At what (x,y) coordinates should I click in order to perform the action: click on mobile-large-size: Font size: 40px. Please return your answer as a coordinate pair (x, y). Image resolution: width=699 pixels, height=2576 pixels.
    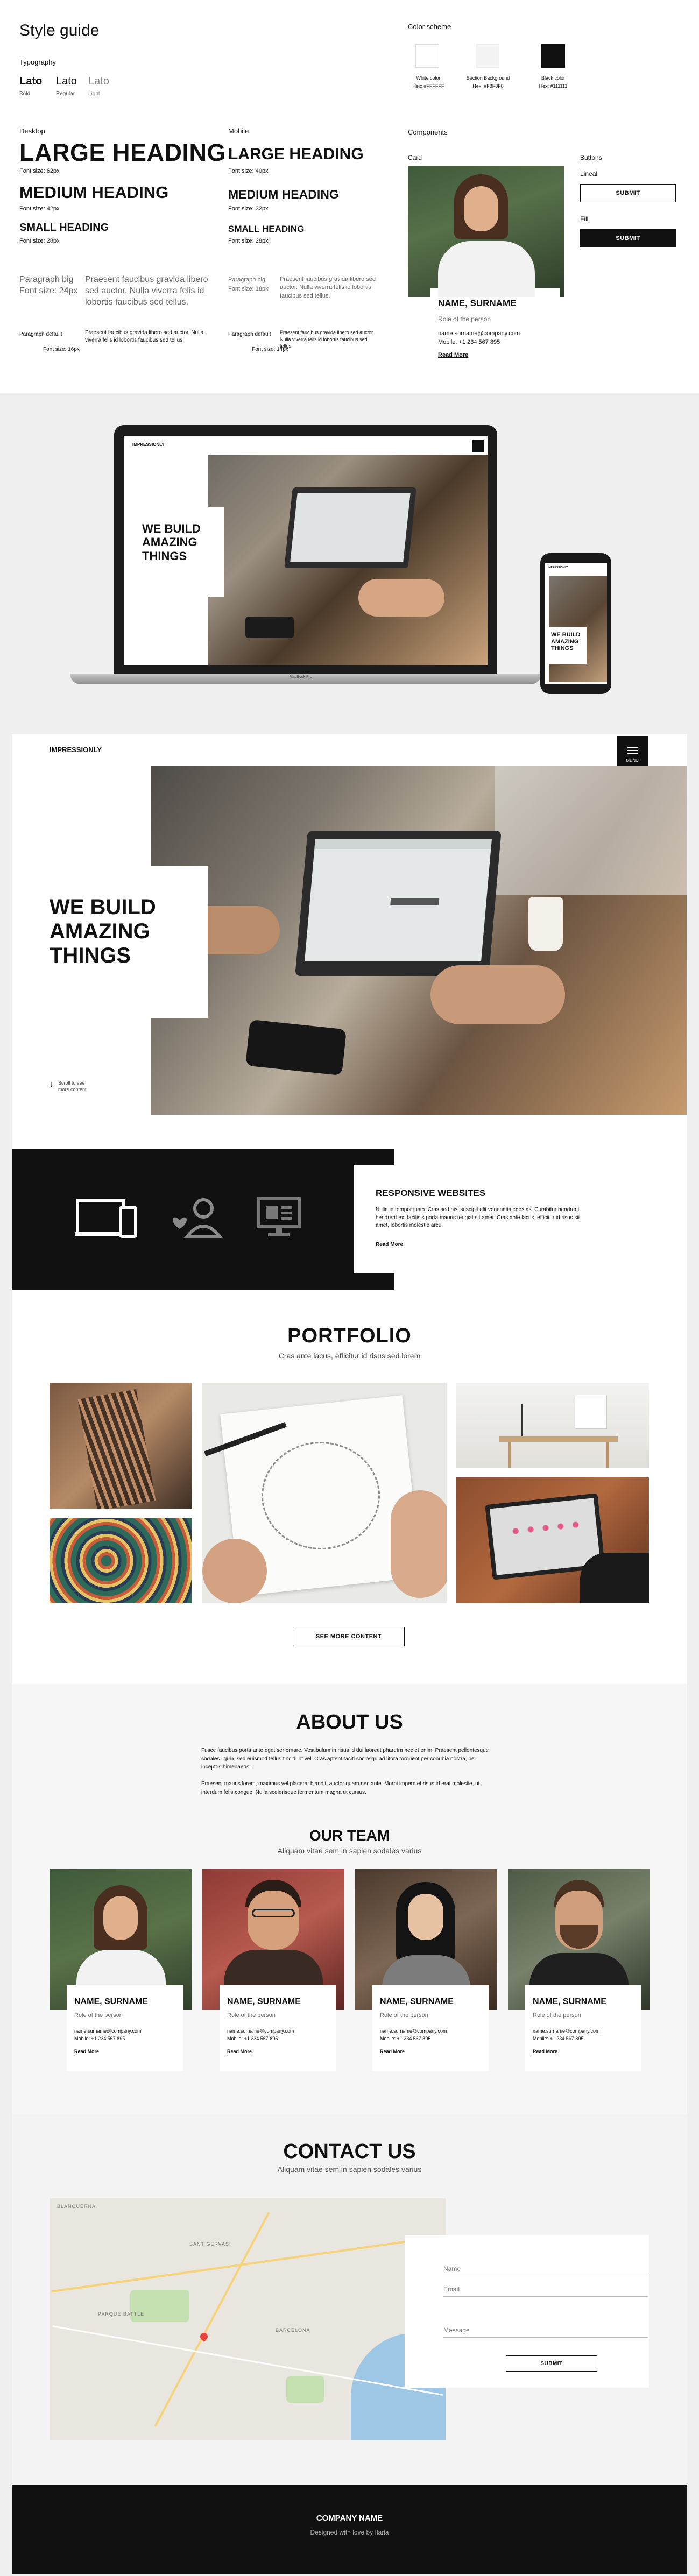
    Looking at the image, I should click on (248, 171).